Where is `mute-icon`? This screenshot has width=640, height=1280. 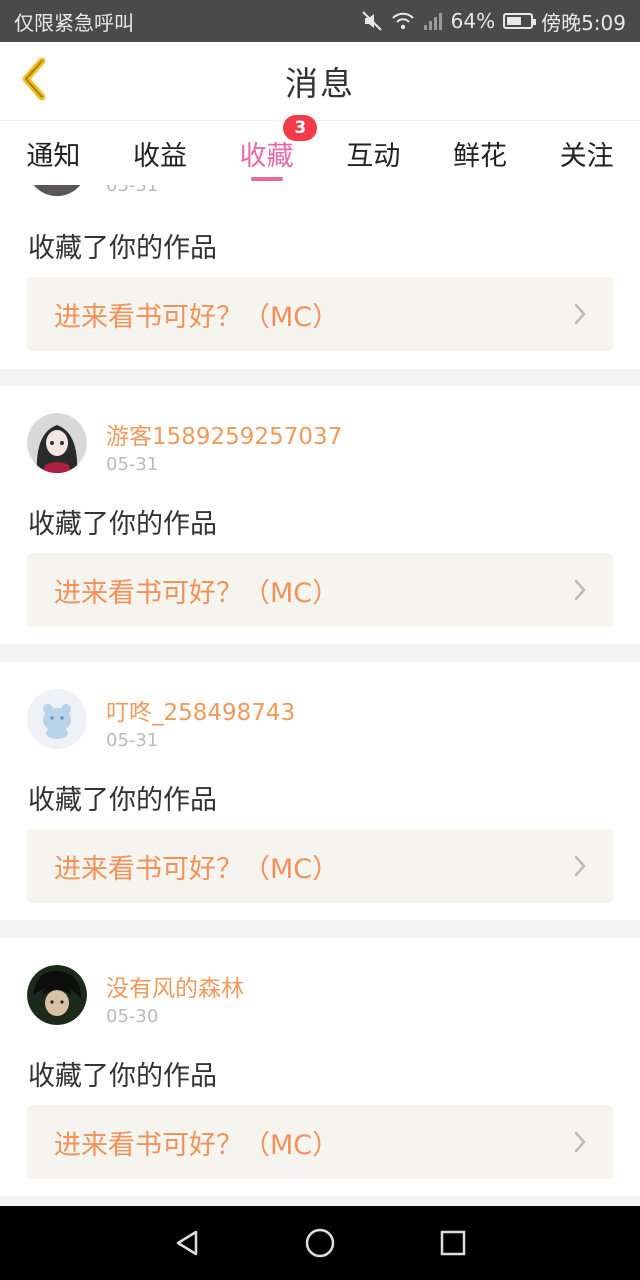
mute-icon is located at coordinates (372, 21).